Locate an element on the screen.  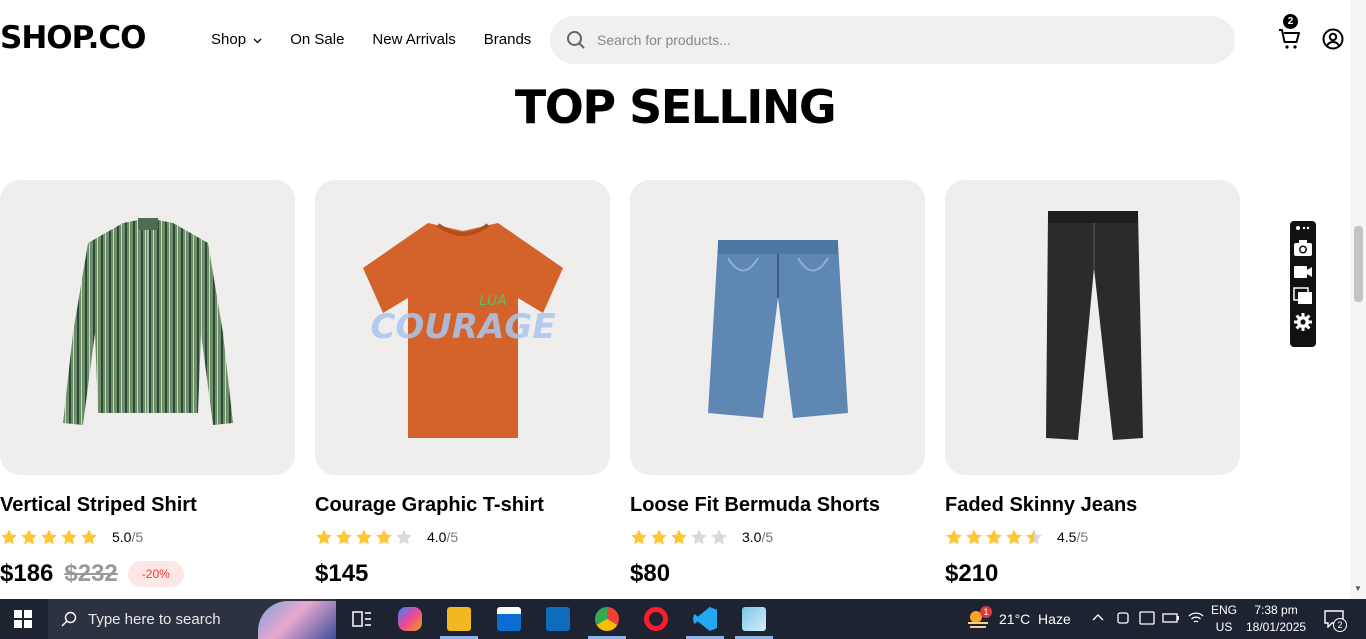
account-icon is located at coordinates (1333, 39).